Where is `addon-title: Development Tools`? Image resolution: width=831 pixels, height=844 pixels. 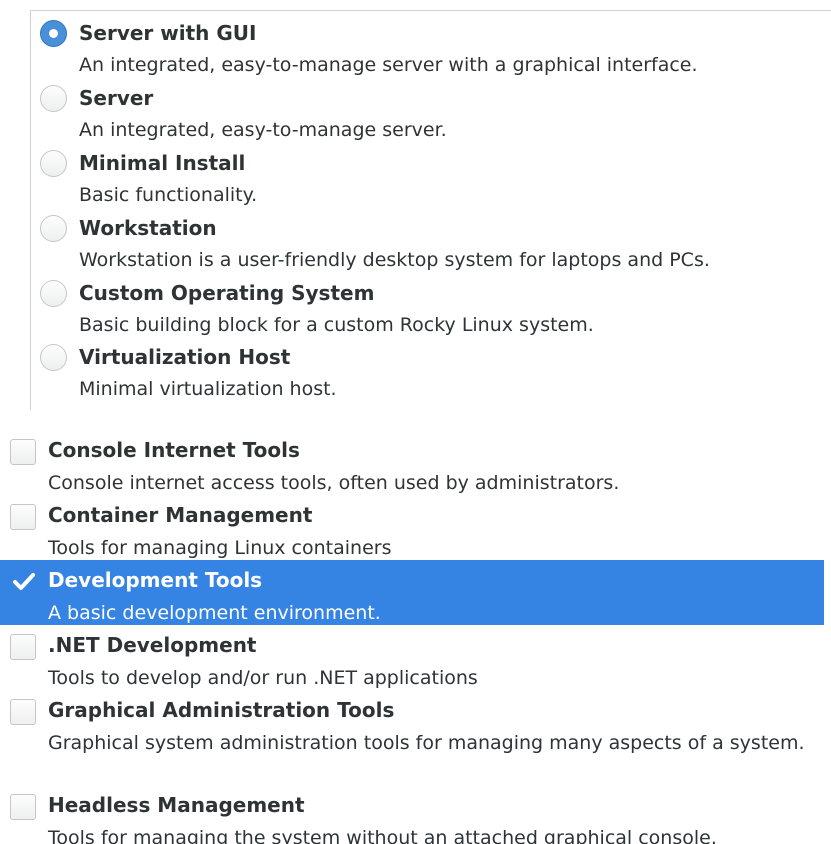 addon-title: Development Tools is located at coordinates (155, 580).